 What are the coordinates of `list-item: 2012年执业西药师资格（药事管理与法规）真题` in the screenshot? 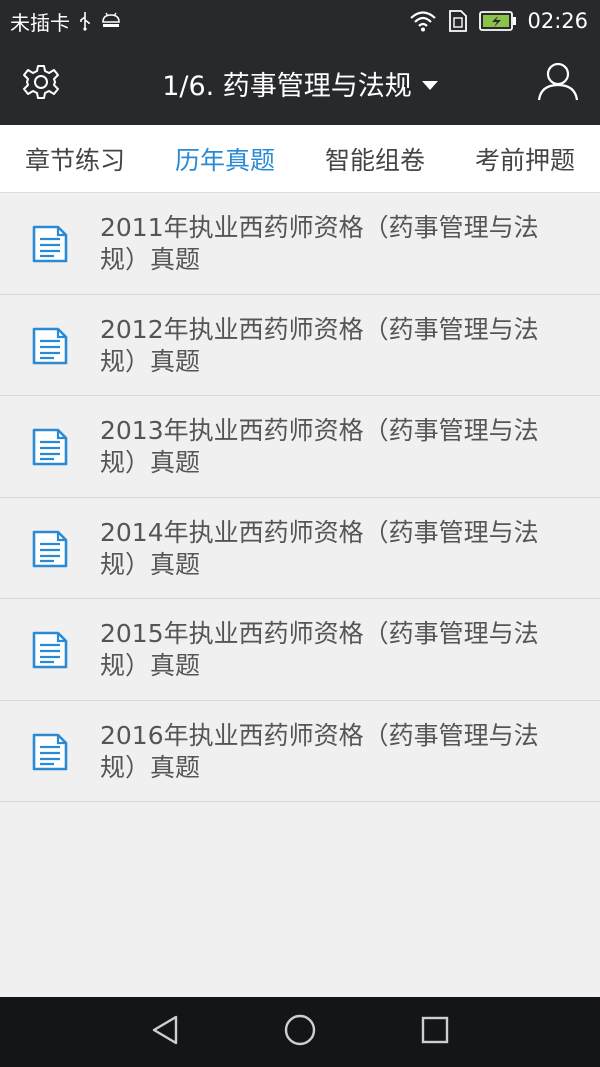 It's located at (300, 345).